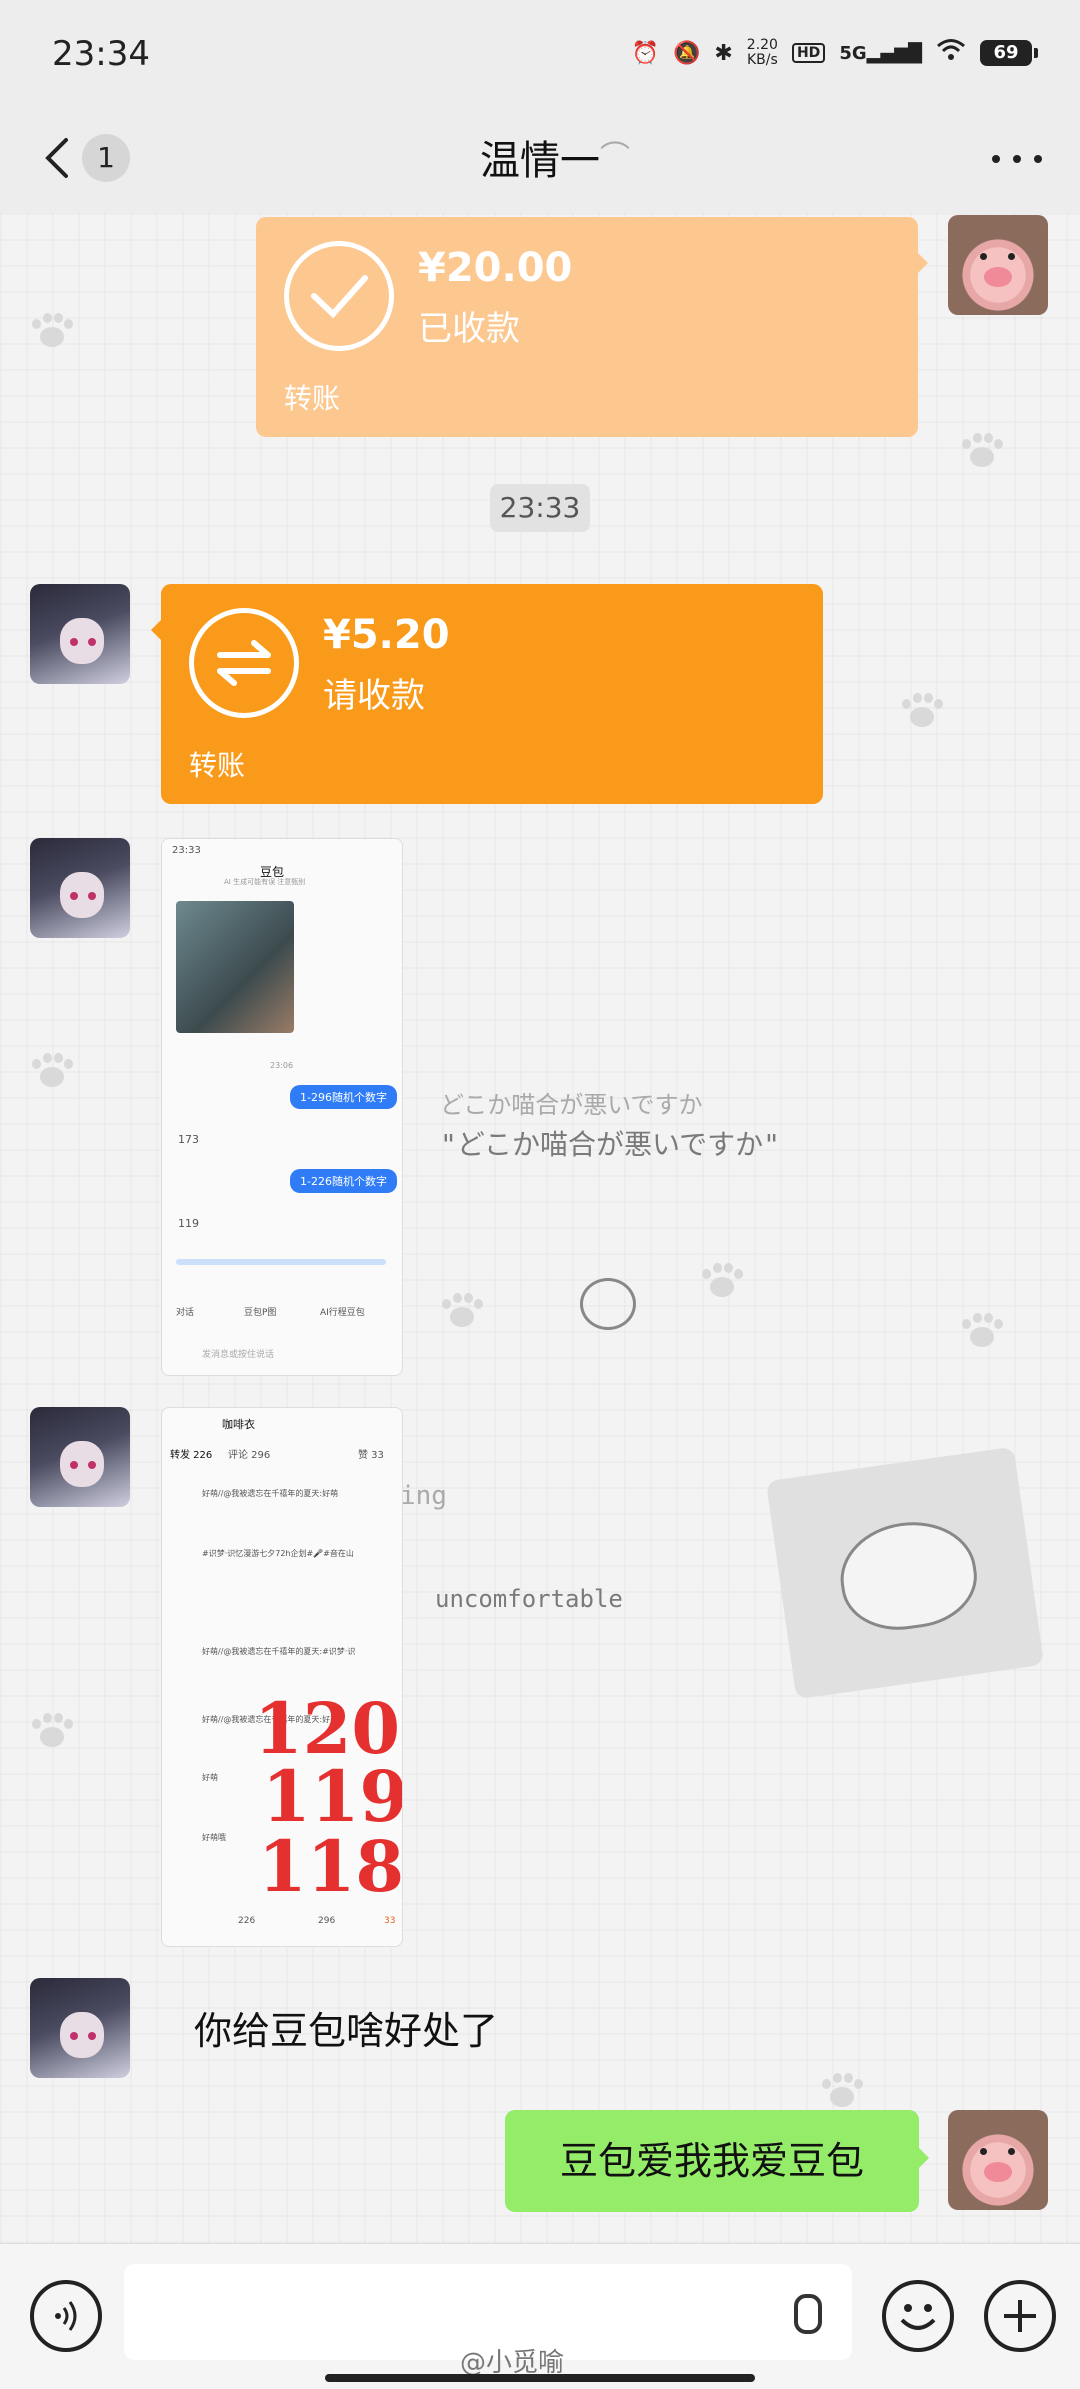 This screenshot has height=2389, width=1080. I want to click on more-options-button, so click(1017, 159).